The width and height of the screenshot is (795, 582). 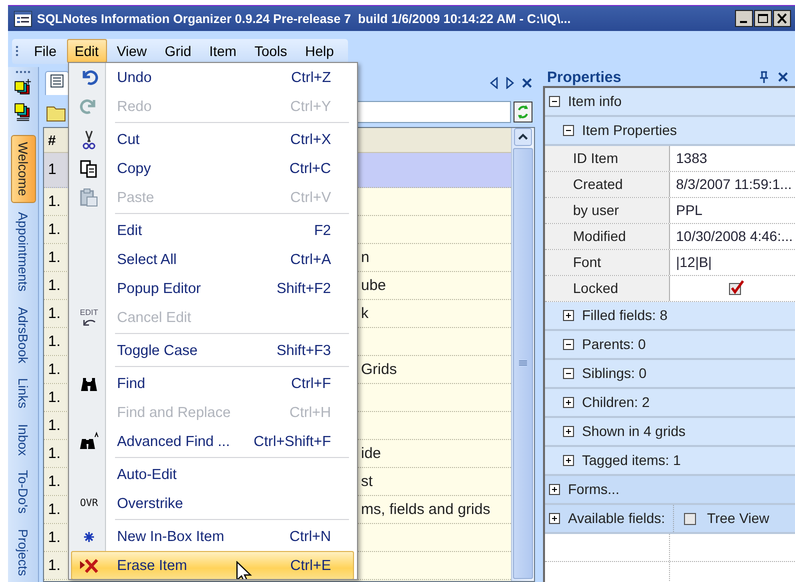 What do you see at coordinates (212, 441) in the screenshot?
I see `menu-item: Advanced Find ... Ctrl+Shift+F` at bounding box center [212, 441].